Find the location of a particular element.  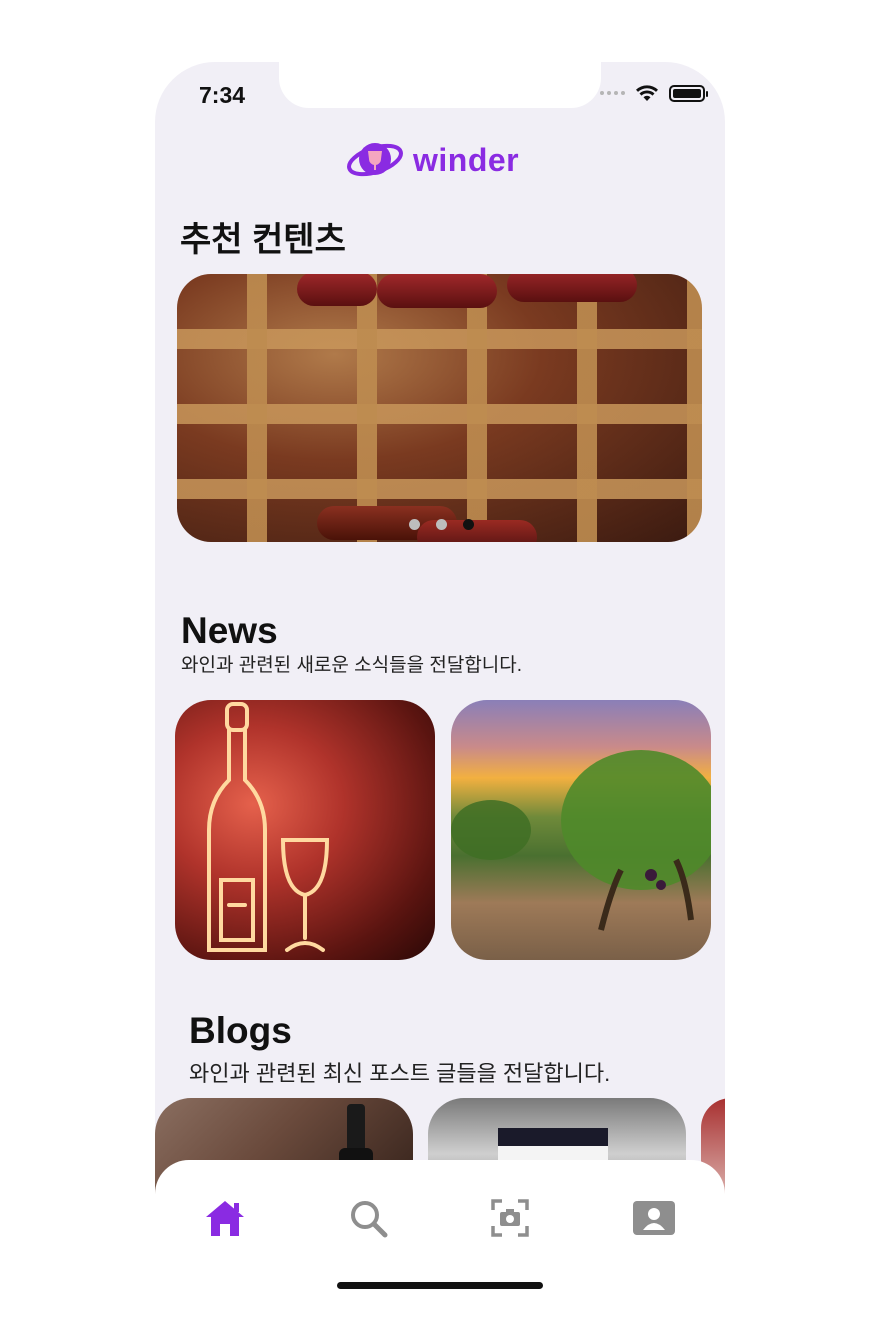

app-name: winder is located at coordinates (466, 159).